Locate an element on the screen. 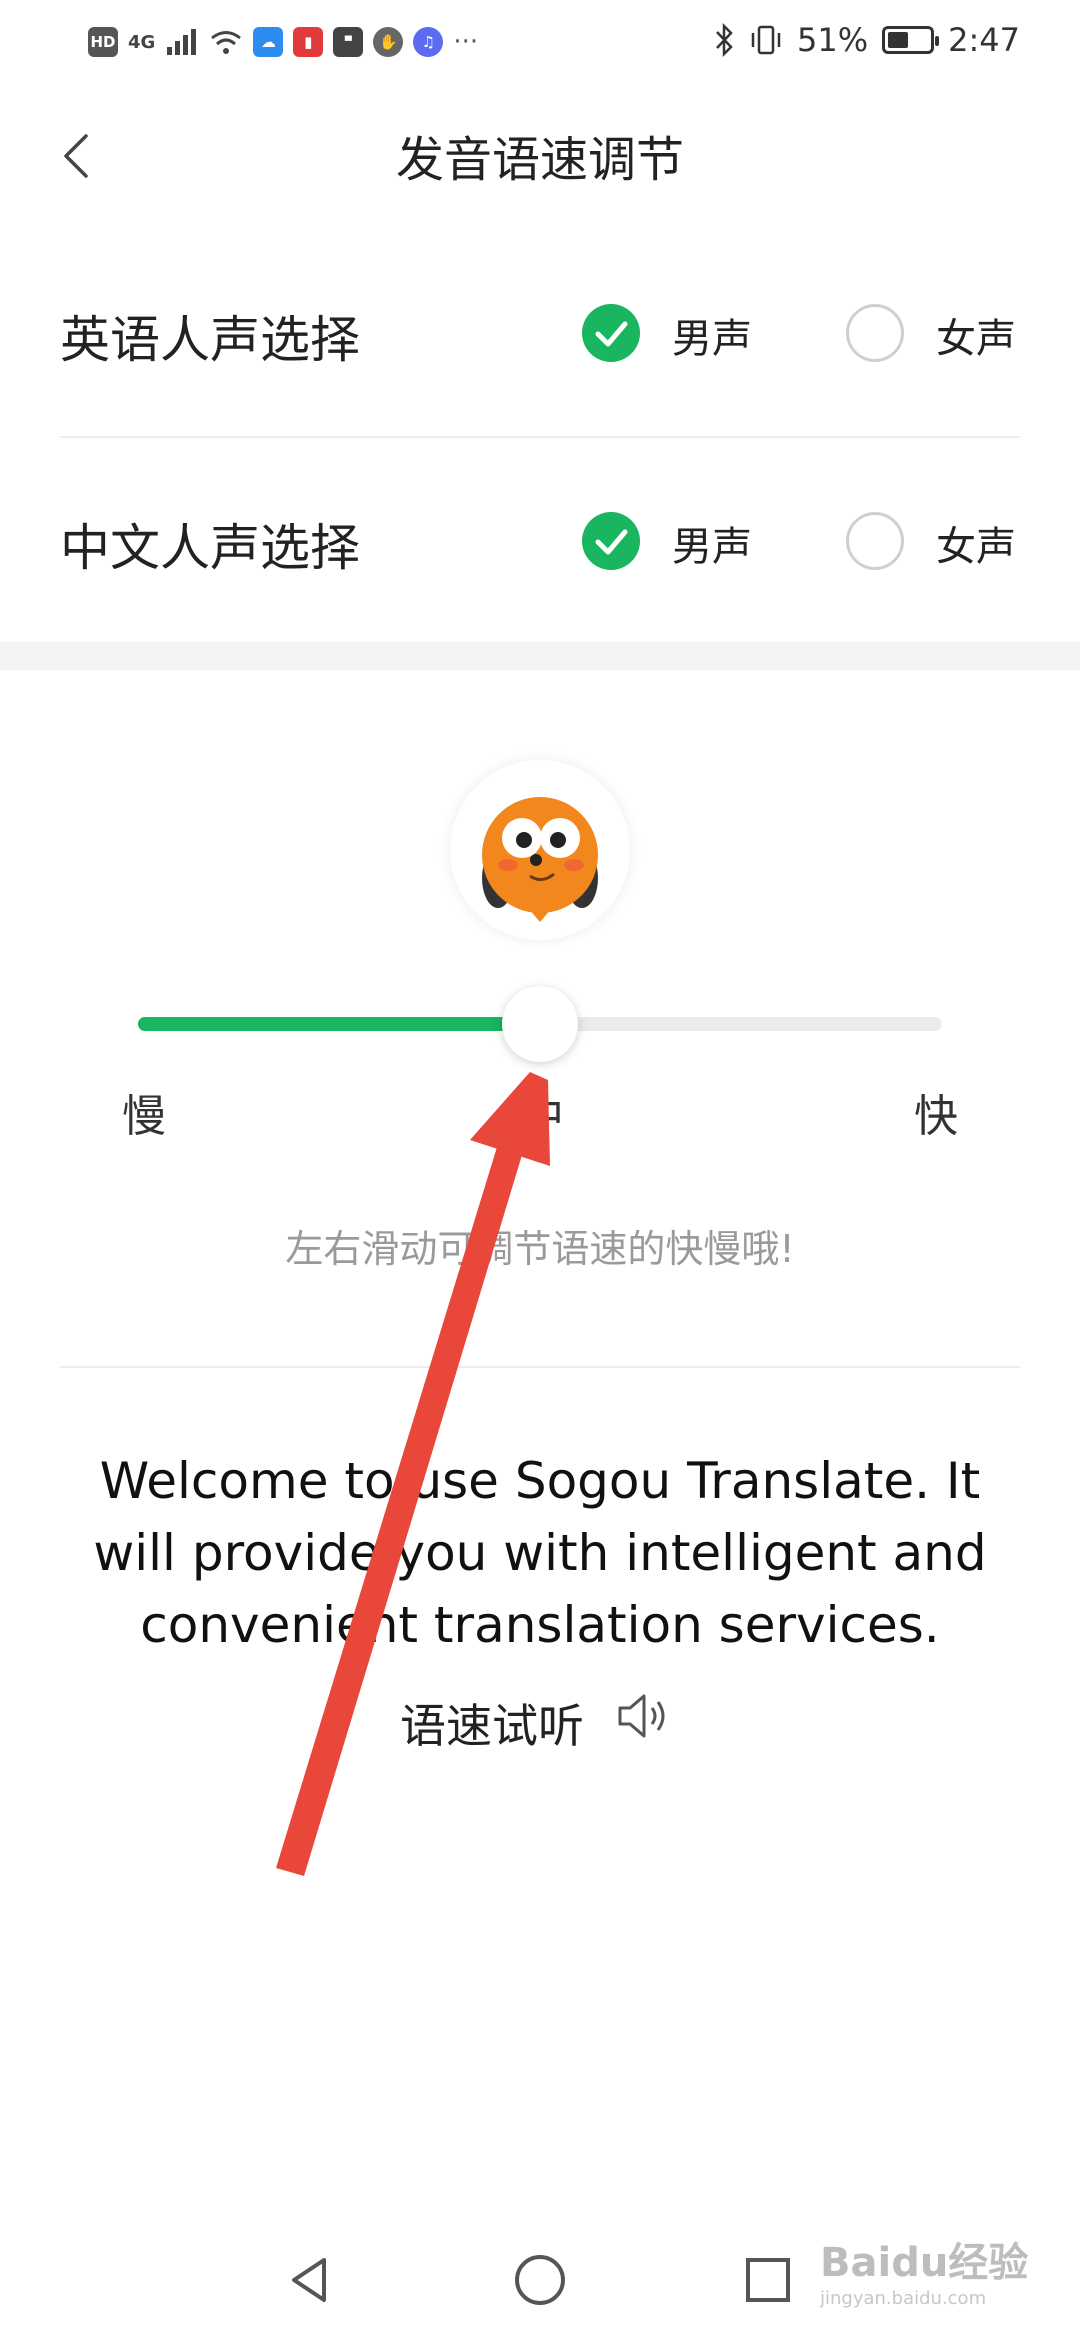  english-male-label: 男声 is located at coordinates (712, 335).